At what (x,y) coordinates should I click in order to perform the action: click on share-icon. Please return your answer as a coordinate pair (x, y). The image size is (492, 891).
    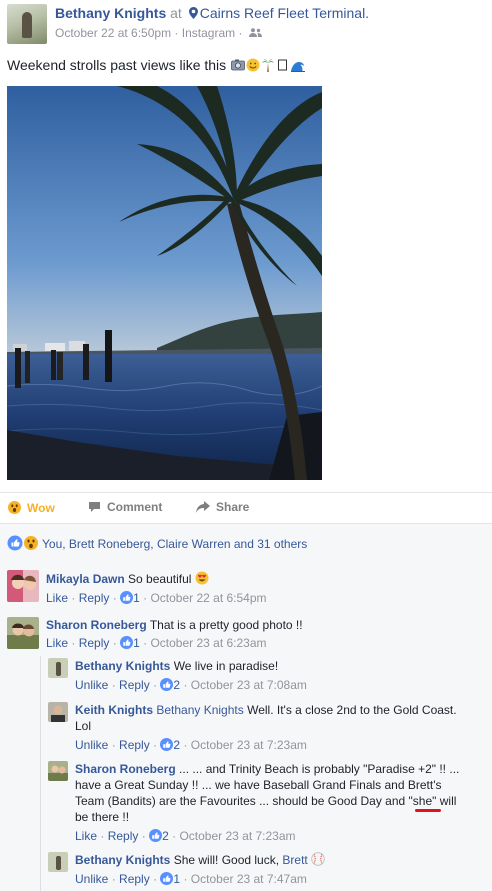
    Looking at the image, I should click on (203, 507).